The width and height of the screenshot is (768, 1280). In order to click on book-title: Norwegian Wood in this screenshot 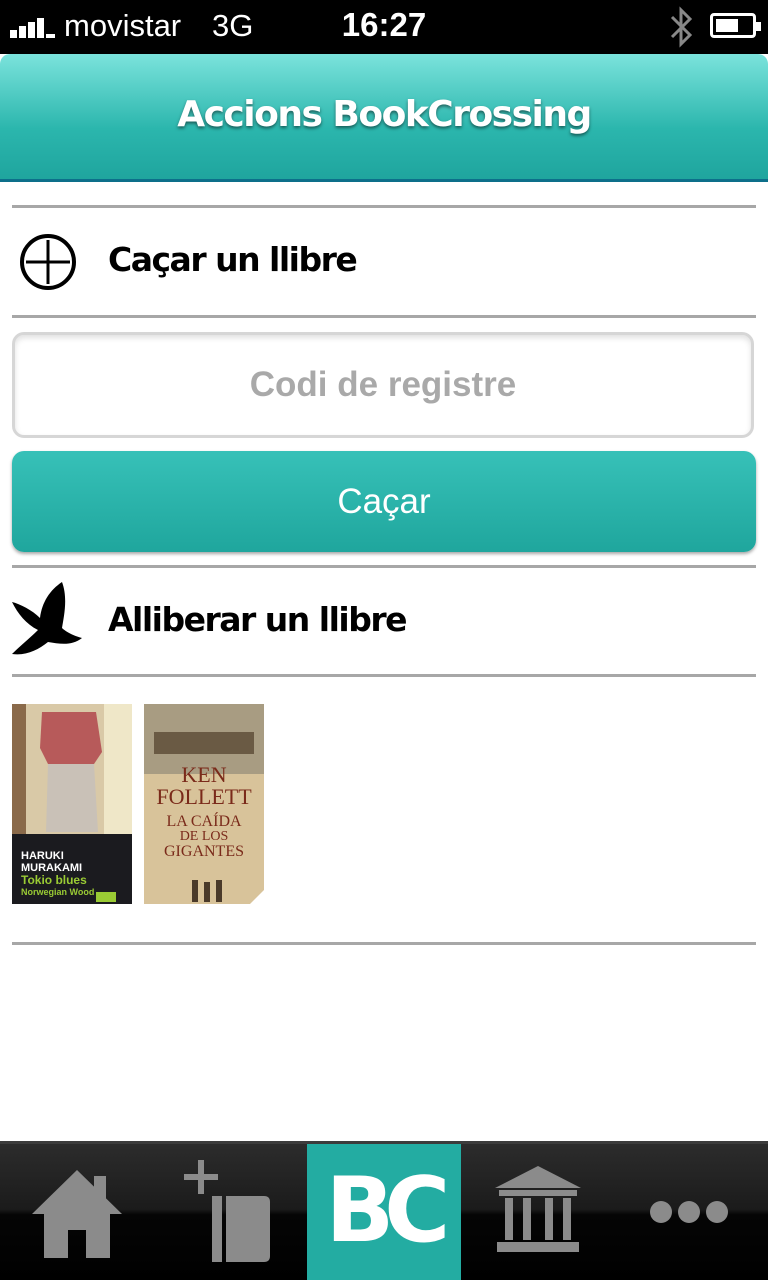, I will do `click(58, 892)`.